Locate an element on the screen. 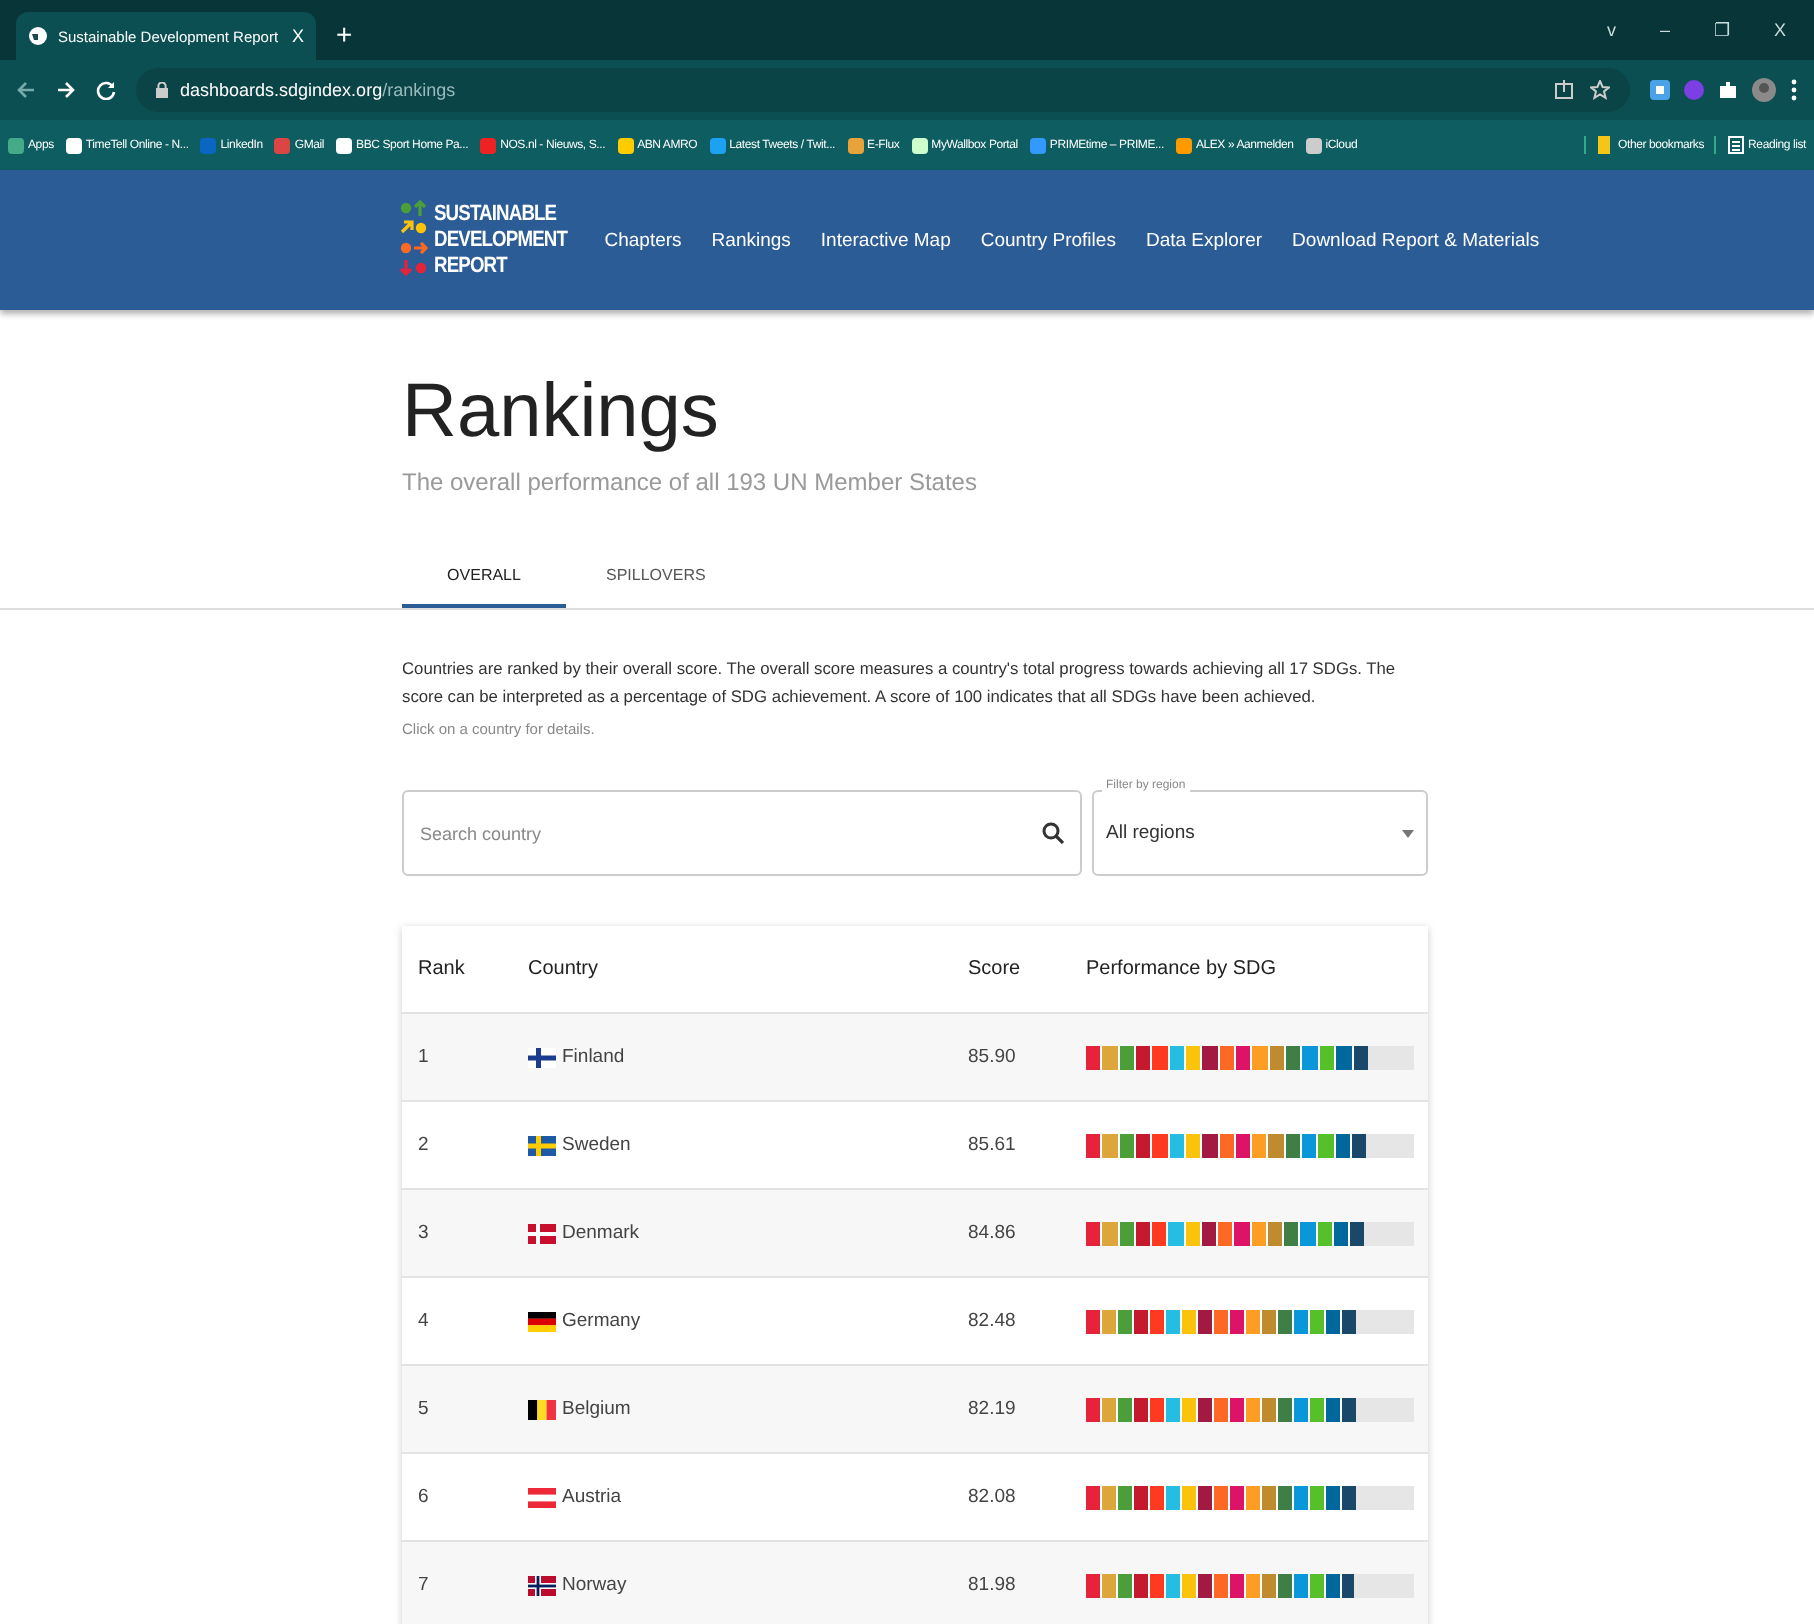 This screenshot has height=1624, width=1814. rank-cell-text: 3 is located at coordinates (423, 1233).